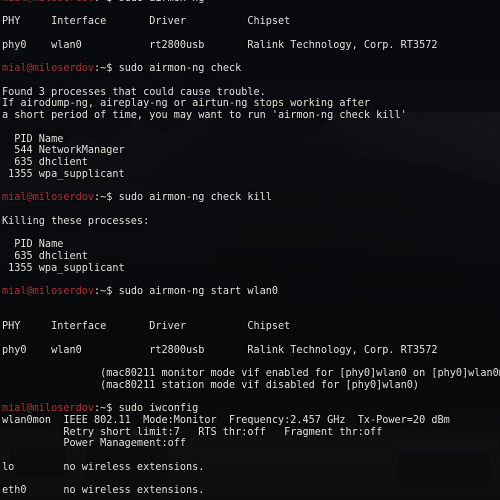 Image resolution: width=500 pixels, height=500 pixels. What do you see at coordinates (250, 69) in the screenshot?
I see `terminal-prompt-line: mial@miloserdov:~$ sudo airmon-ng check` at bounding box center [250, 69].